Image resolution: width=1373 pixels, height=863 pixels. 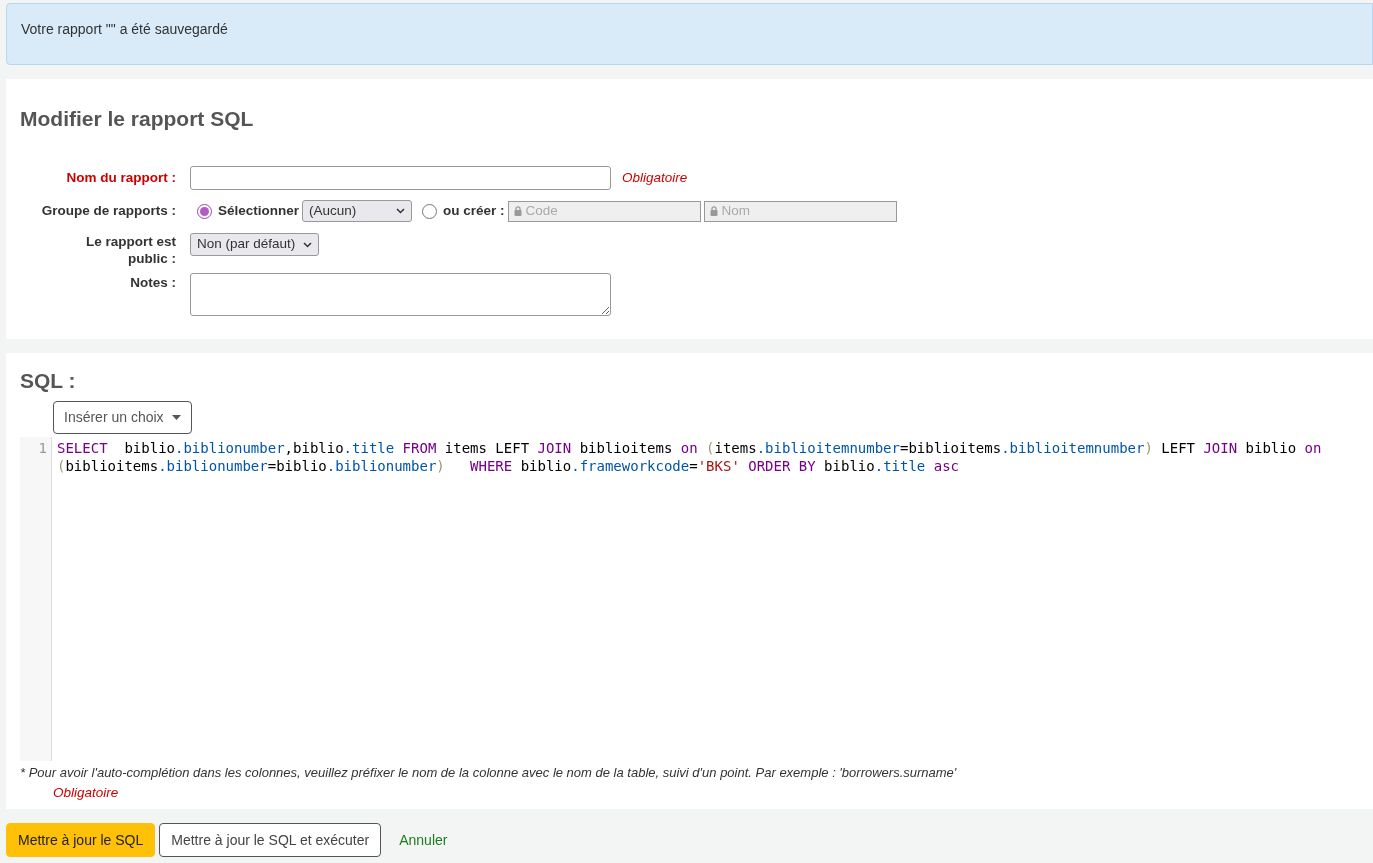 What do you see at coordinates (120, 177) in the screenshot?
I see `field-label: Nom du rapport :` at bounding box center [120, 177].